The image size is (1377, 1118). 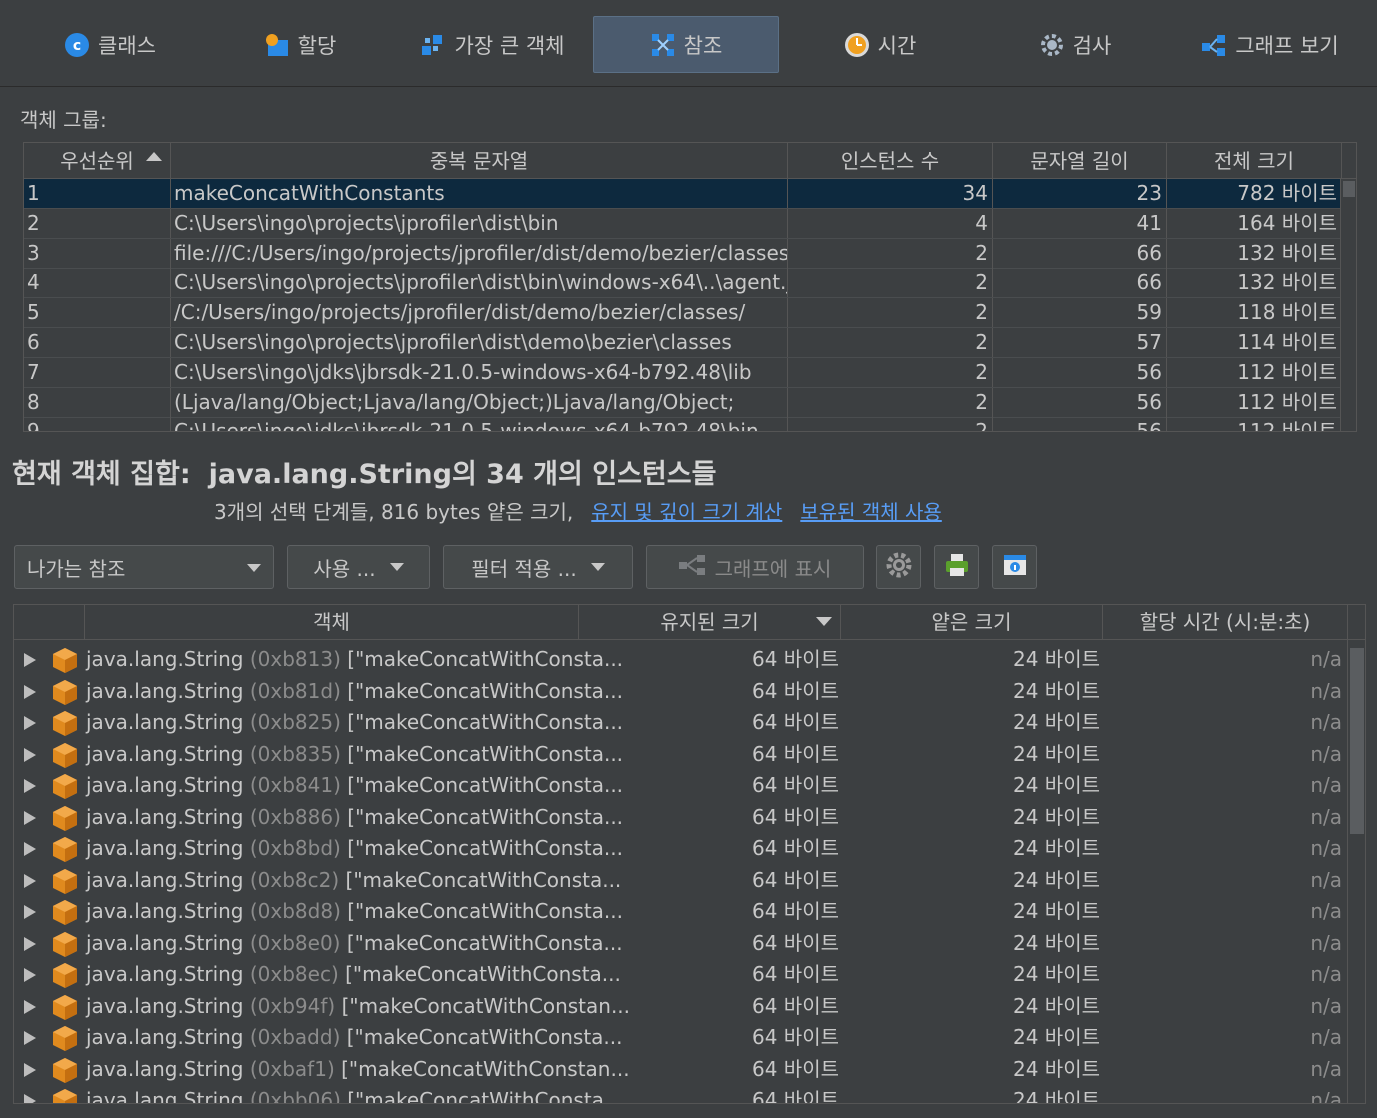 What do you see at coordinates (317, 45) in the screenshot?
I see `tab-label: 할당` at bounding box center [317, 45].